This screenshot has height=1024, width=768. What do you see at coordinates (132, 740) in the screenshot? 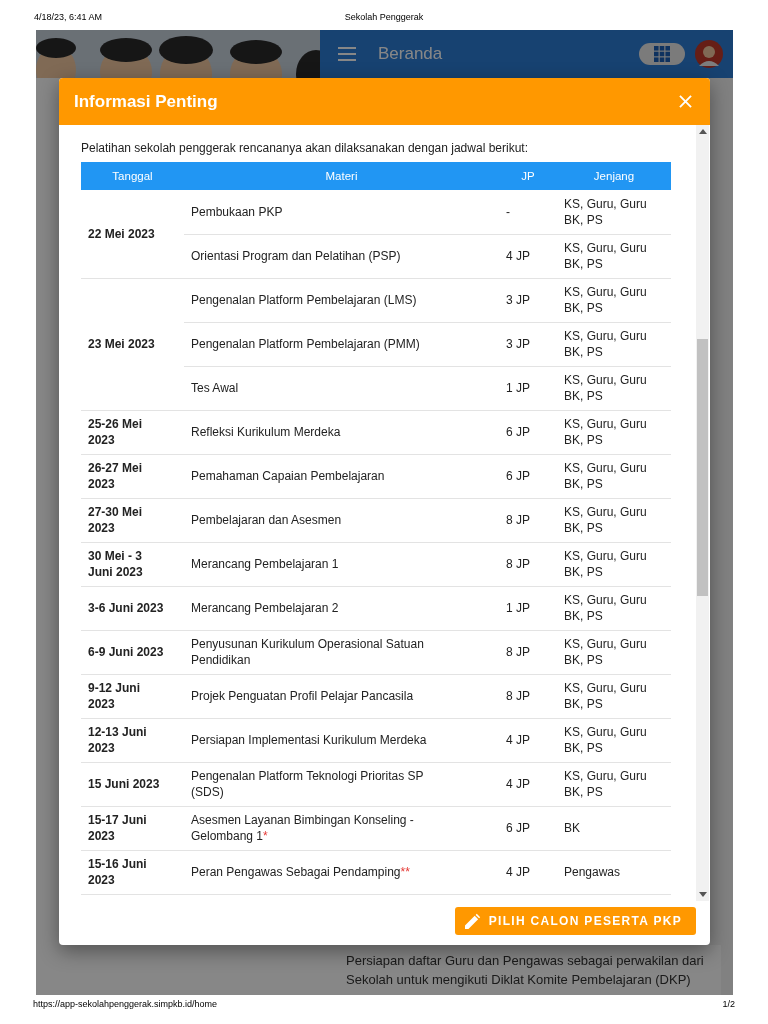
I see `date-cell: 12-13 Juni 2023` at bounding box center [132, 740].